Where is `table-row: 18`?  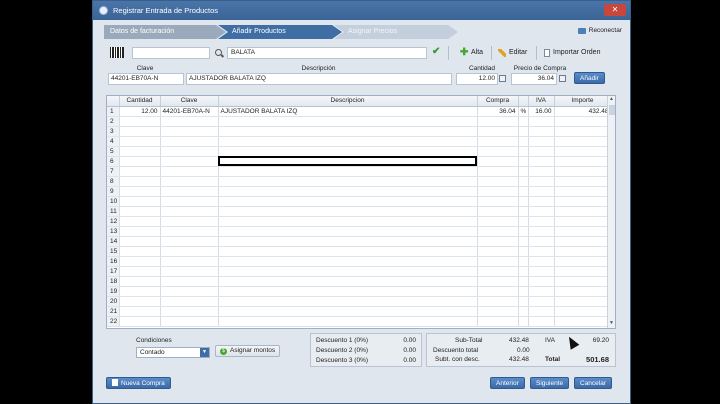 table-row: 18 is located at coordinates (359, 281).